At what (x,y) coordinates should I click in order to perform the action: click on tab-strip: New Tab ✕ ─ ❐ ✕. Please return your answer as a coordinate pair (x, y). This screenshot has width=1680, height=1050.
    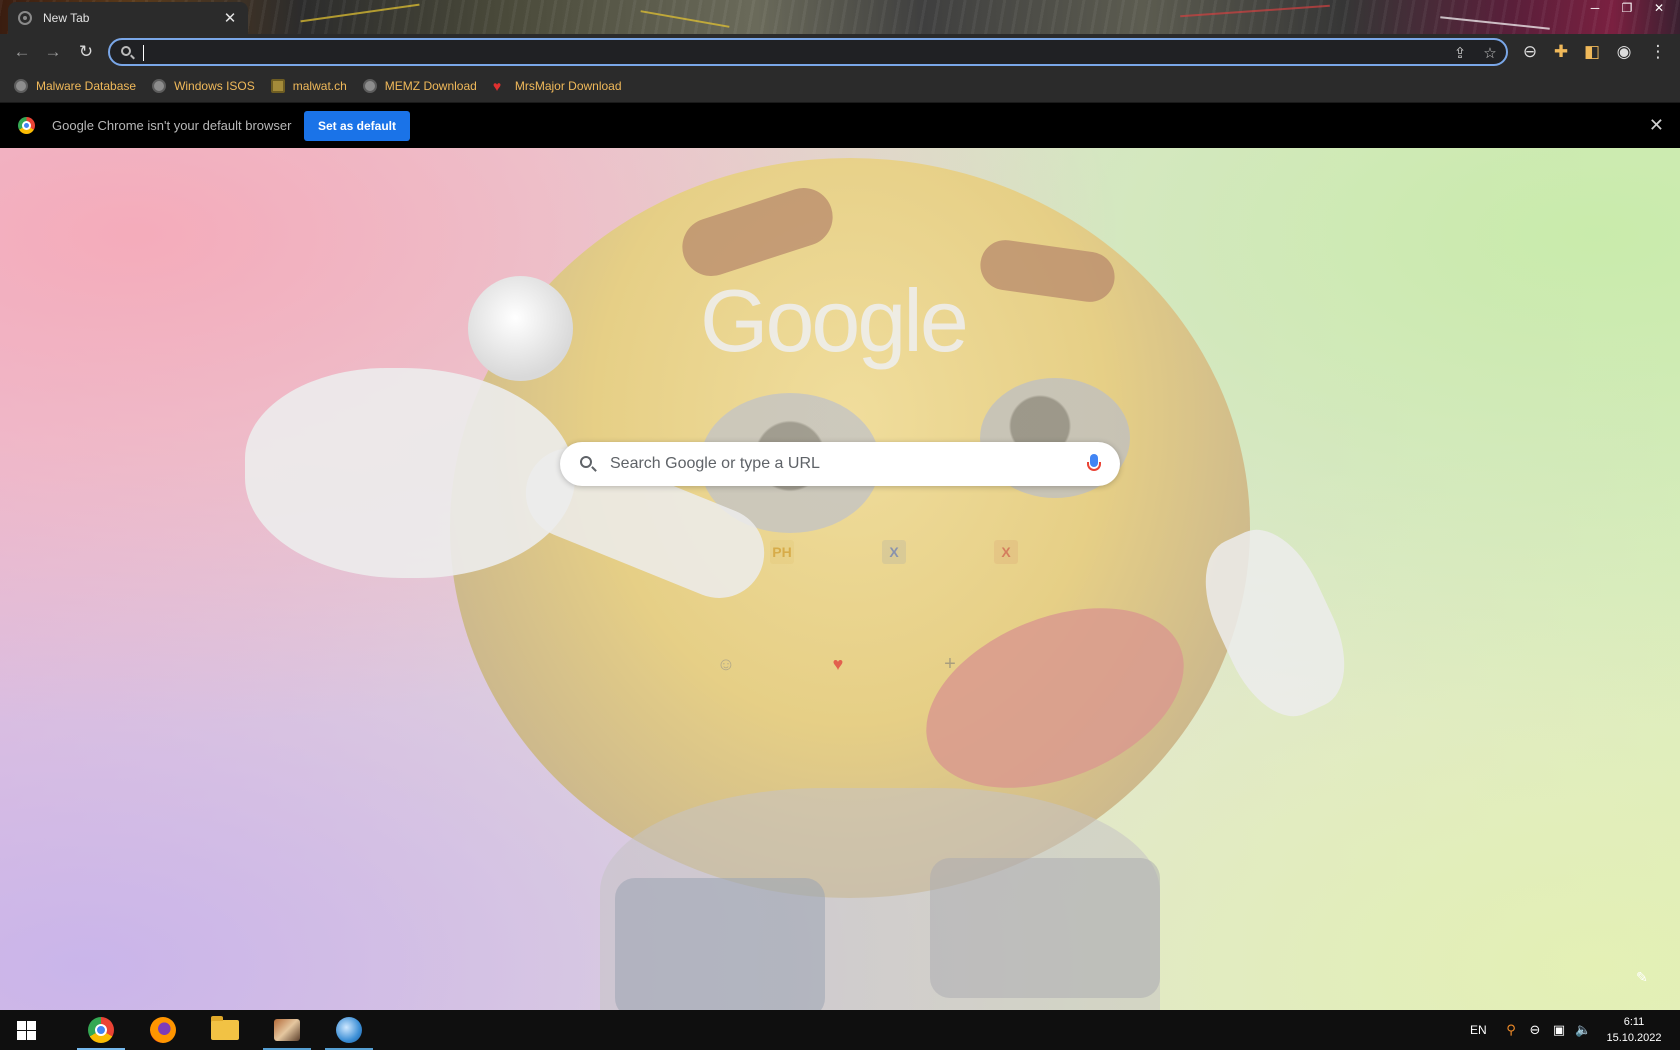
    Looking at the image, I should click on (840, 17).